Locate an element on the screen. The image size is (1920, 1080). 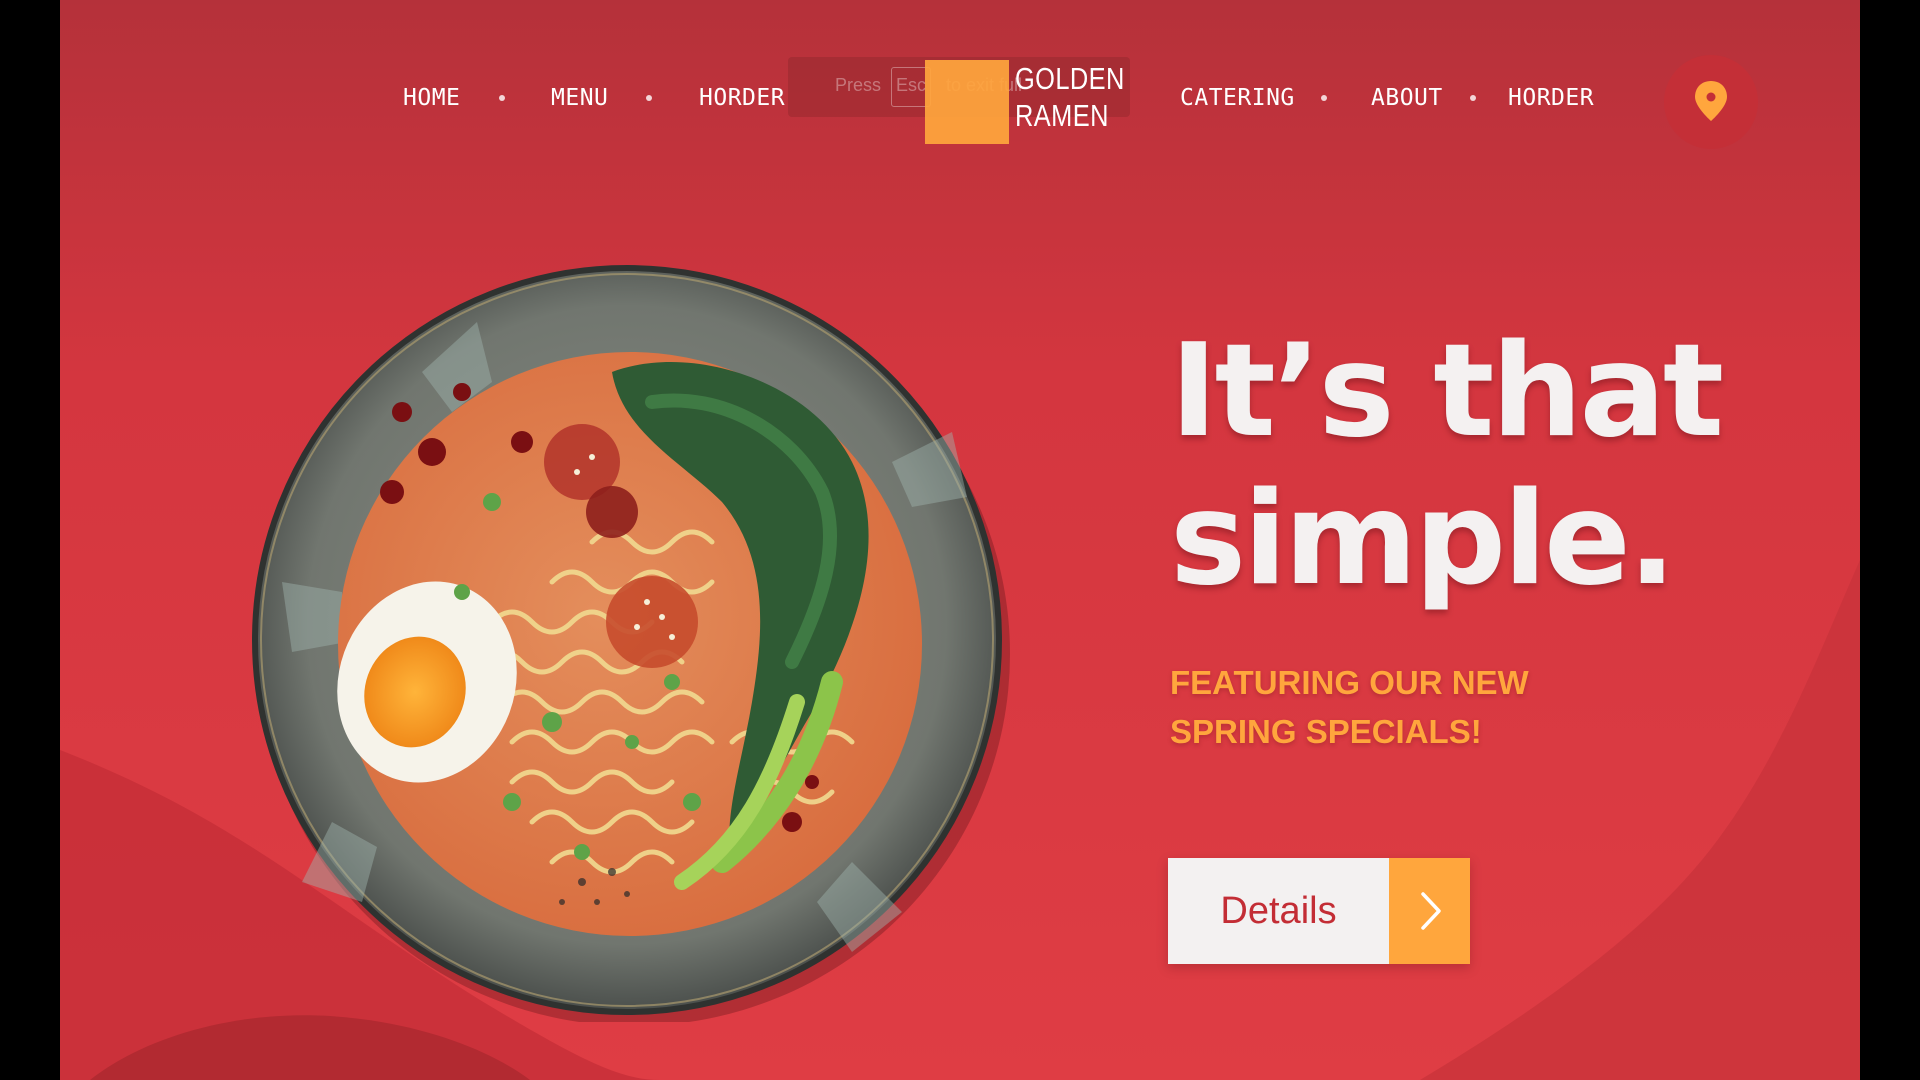
nav-link-catering: CATERING is located at coordinates (1237, 98).